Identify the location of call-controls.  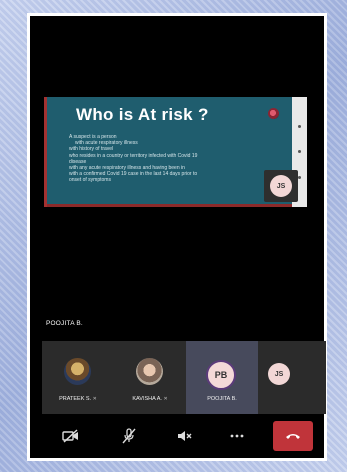
(184, 436).